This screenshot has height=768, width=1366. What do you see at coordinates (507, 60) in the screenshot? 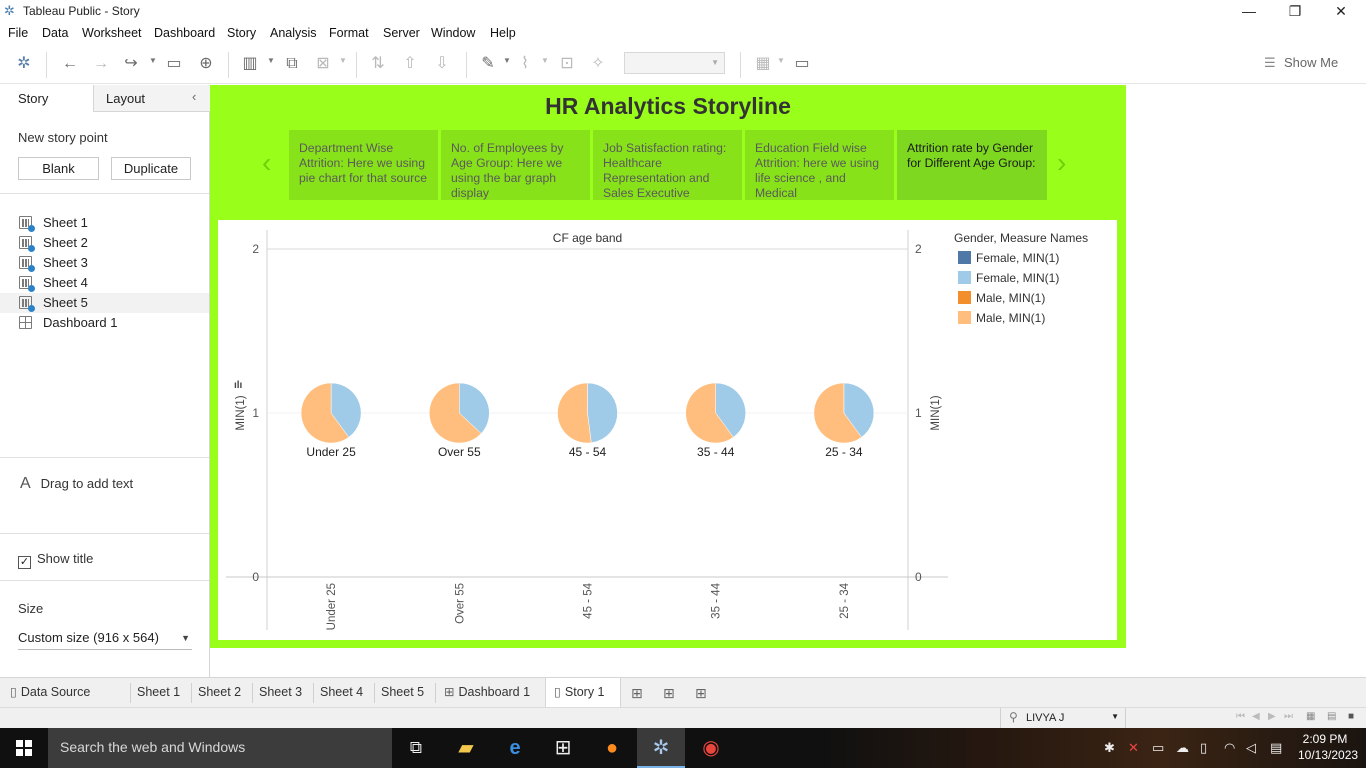
I see `highlight-dropdown-icon: ▼` at bounding box center [507, 60].